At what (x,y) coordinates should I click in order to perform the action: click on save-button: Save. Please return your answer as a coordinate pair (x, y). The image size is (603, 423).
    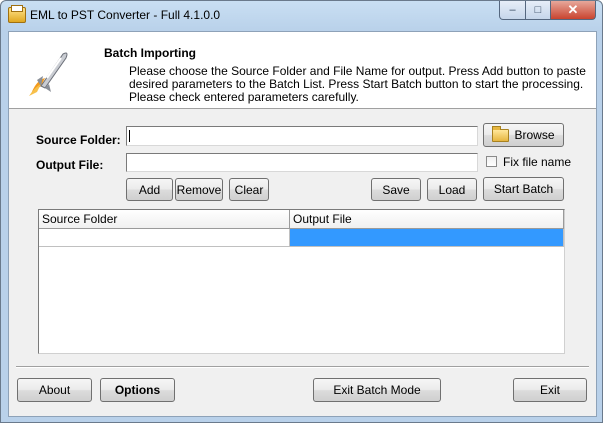
    Looking at the image, I should click on (396, 189).